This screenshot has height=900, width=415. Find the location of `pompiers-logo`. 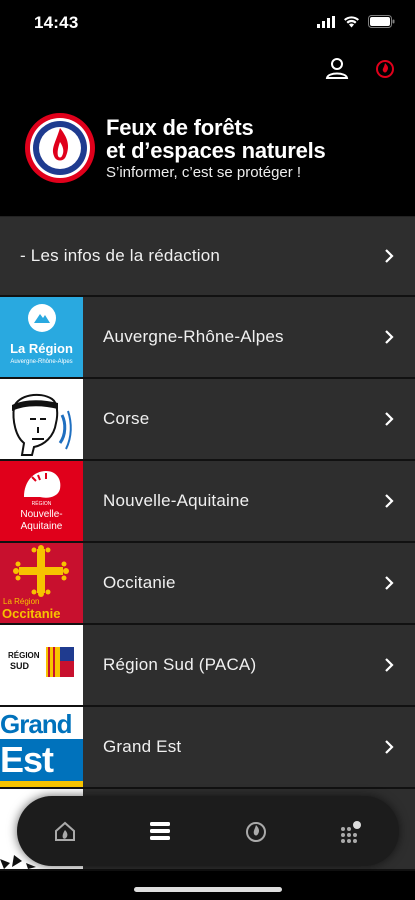

pompiers-logo is located at coordinates (60, 148).